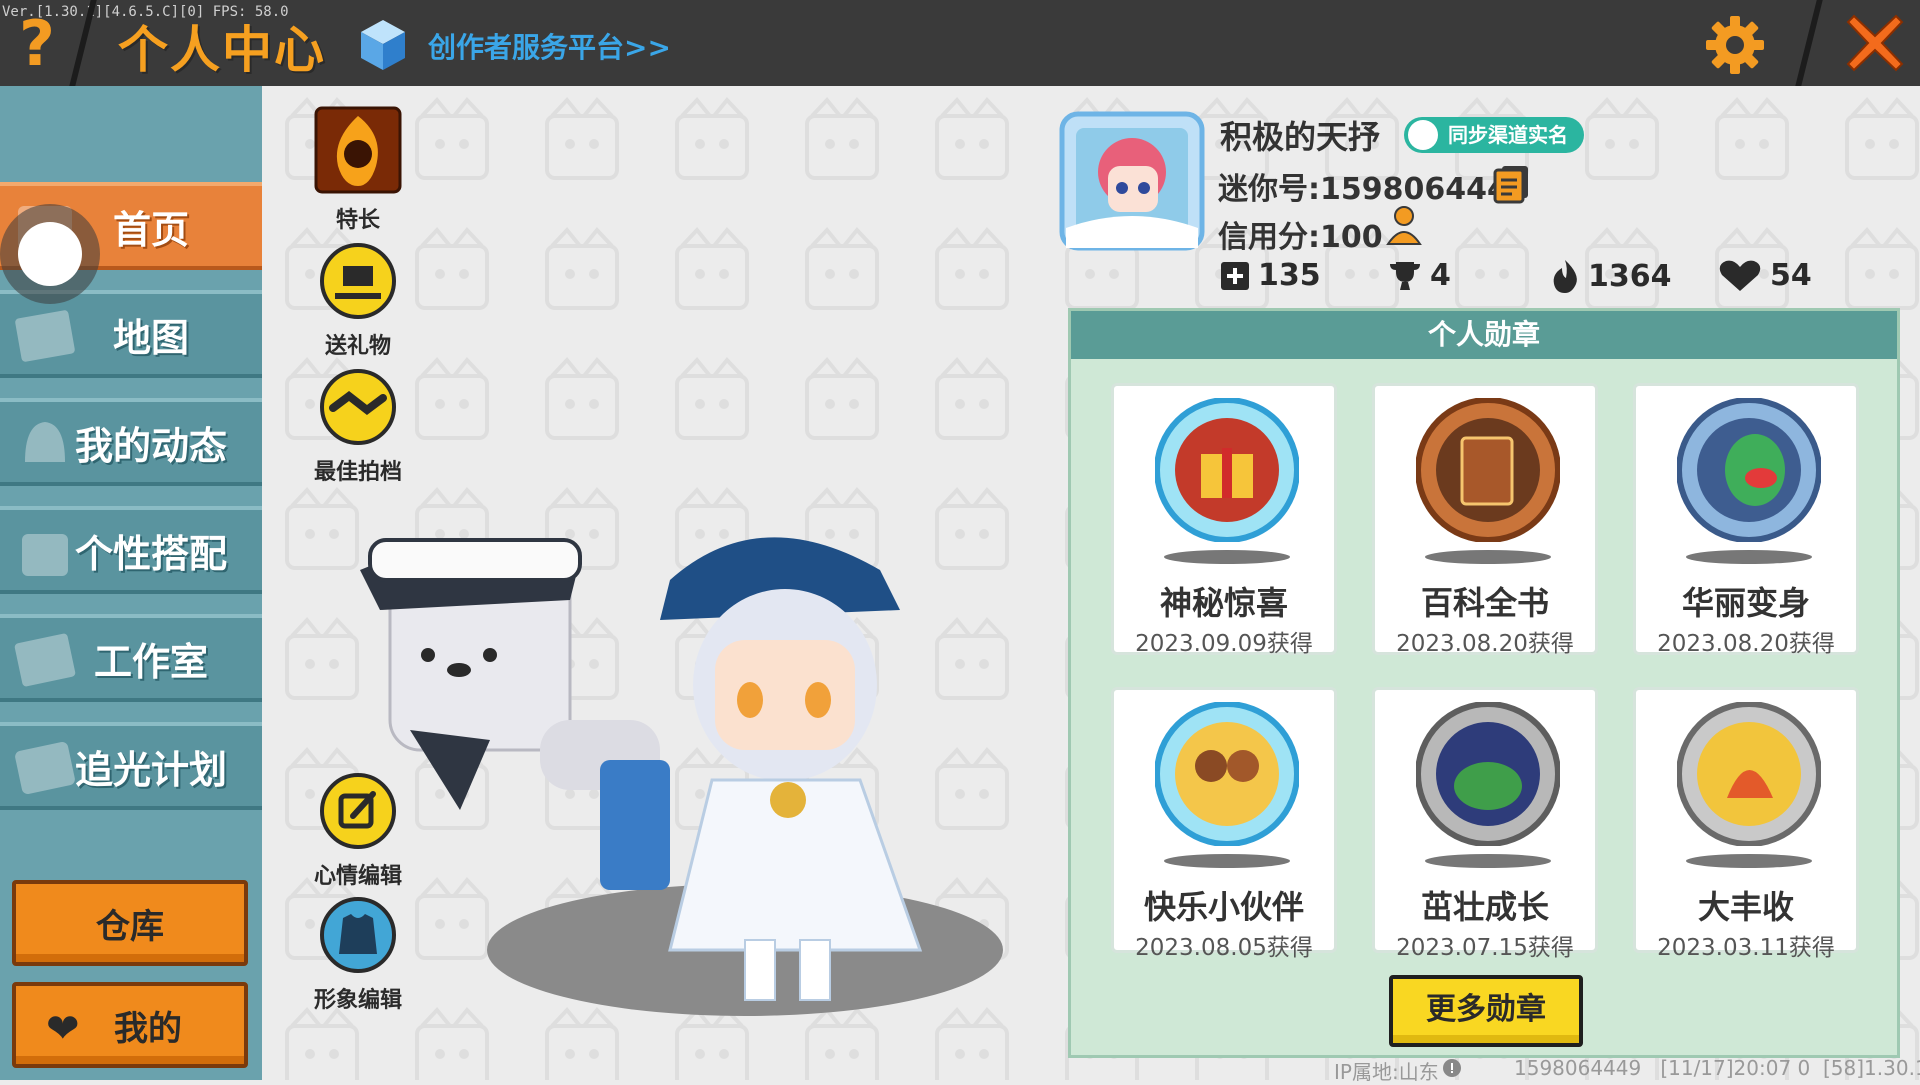 This screenshot has width=1920, height=1085. I want to click on book-medal-icon, so click(1488, 470).